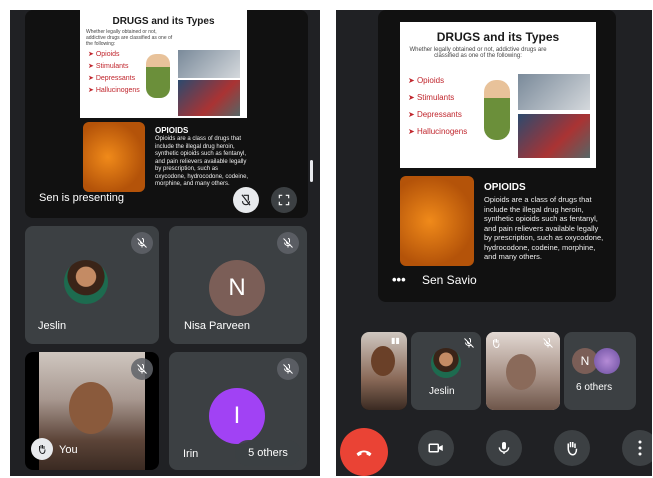 Image resolution: width=653 pixels, height=478 pixels. What do you see at coordinates (640, 448) in the screenshot?
I see `more-vert-icon` at bounding box center [640, 448].